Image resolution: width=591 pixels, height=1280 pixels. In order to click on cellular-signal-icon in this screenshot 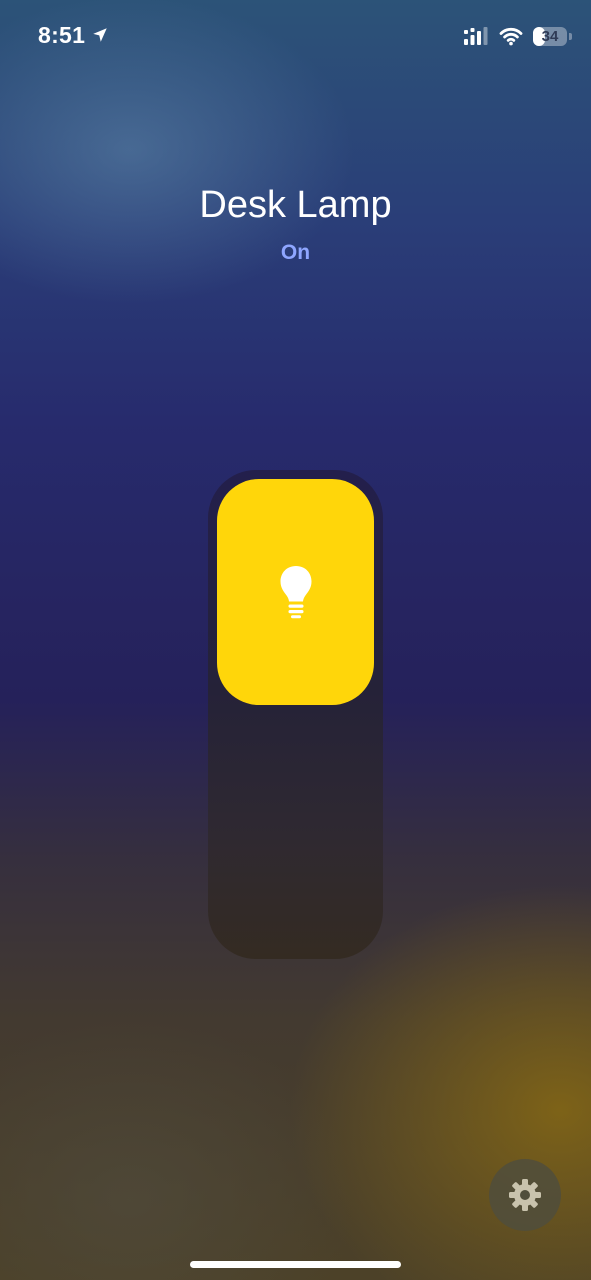, I will do `click(476, 36)`.